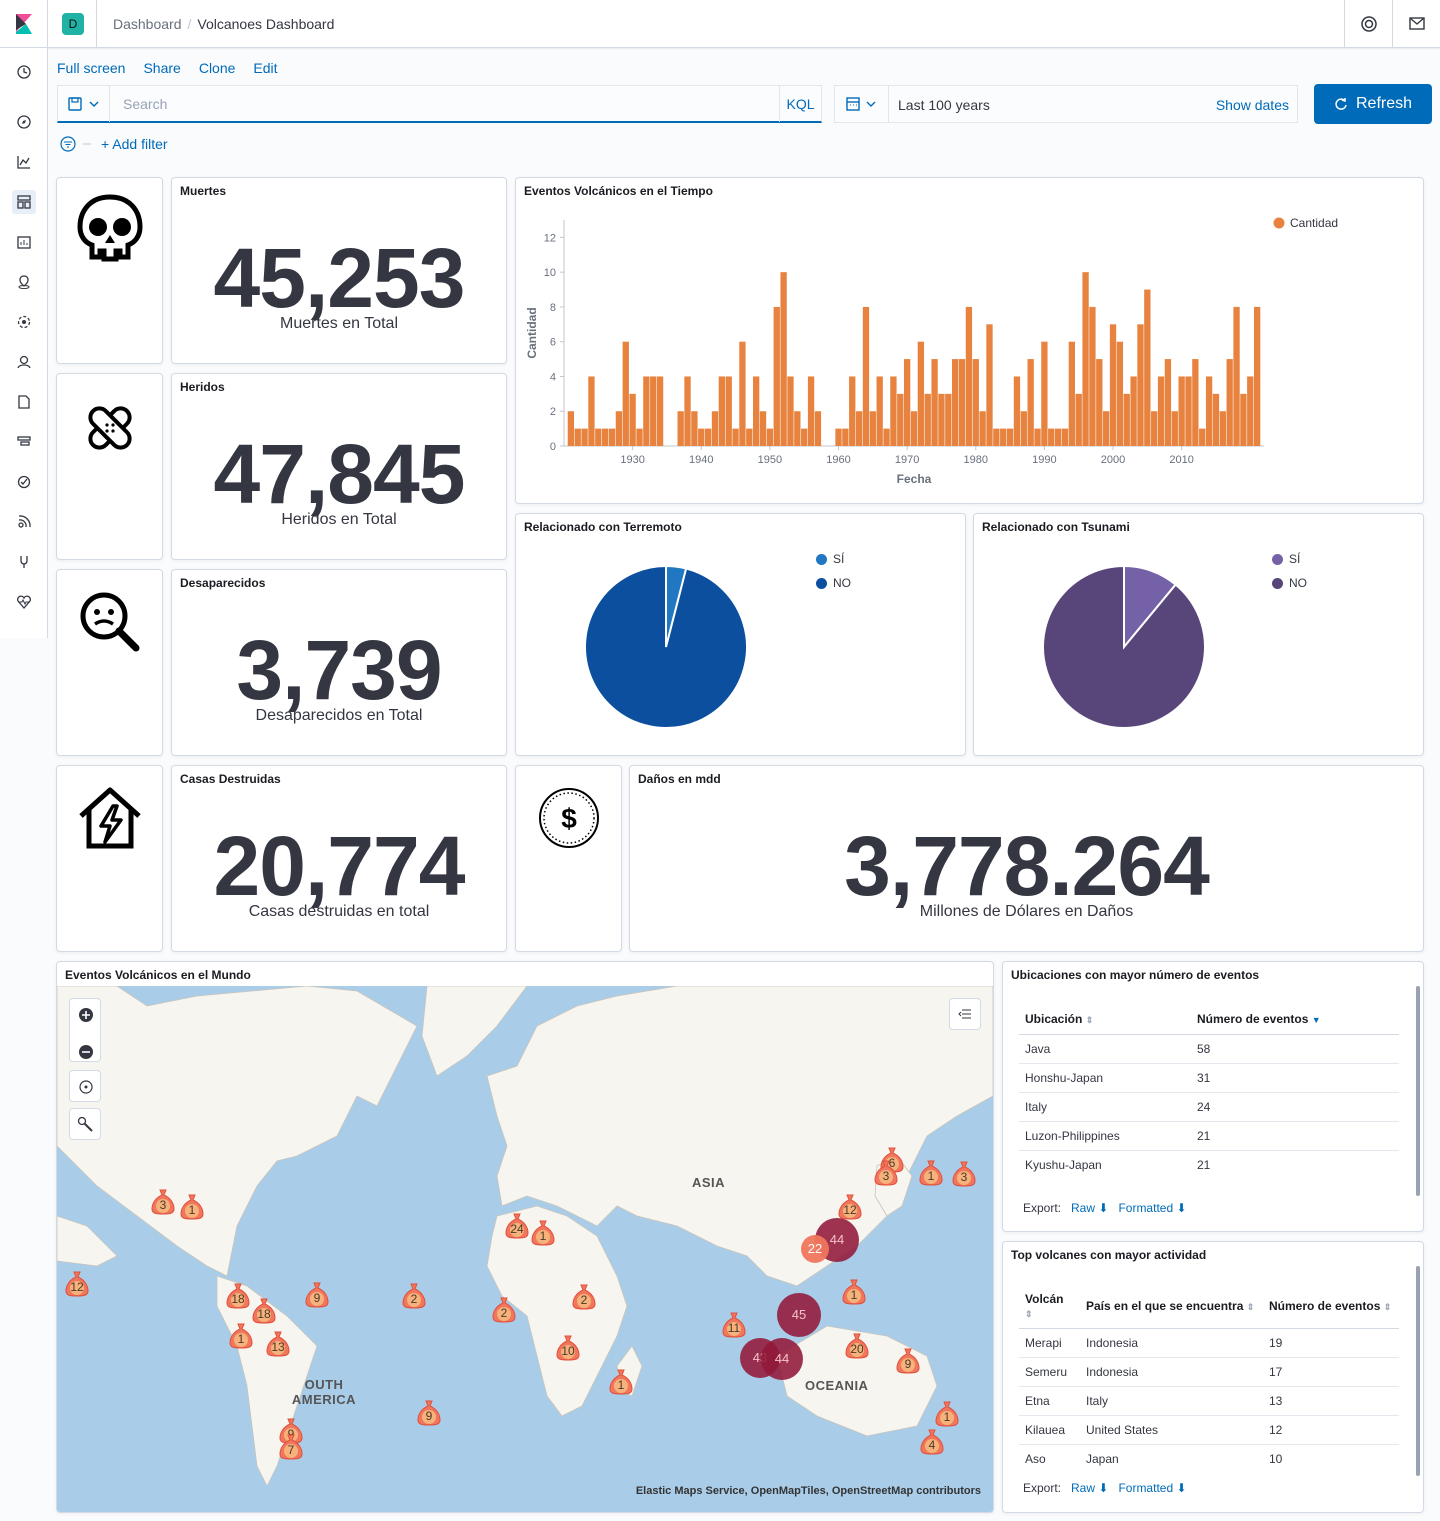 The height and width of the screenshot is (1521, 1440). I want to click on map-marker: 13, so click(278, 1343).